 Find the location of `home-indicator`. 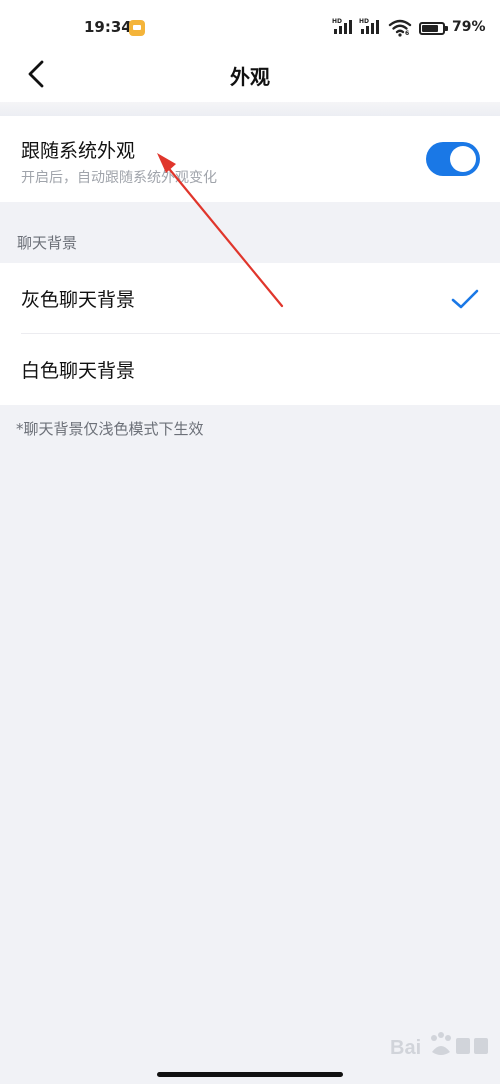

home-indicator is located at coordinates (250, 1074).